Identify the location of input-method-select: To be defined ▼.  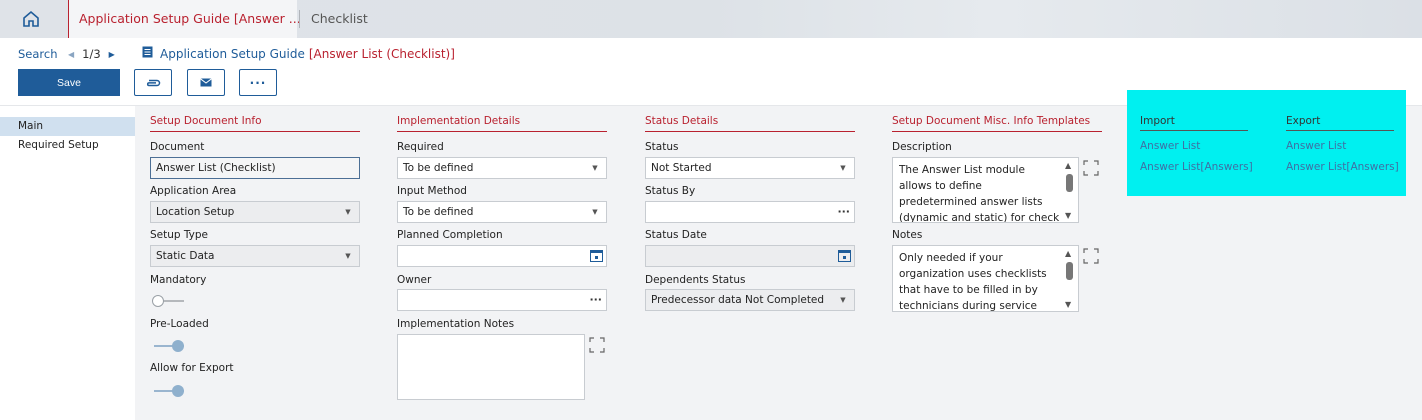
(502, 212).